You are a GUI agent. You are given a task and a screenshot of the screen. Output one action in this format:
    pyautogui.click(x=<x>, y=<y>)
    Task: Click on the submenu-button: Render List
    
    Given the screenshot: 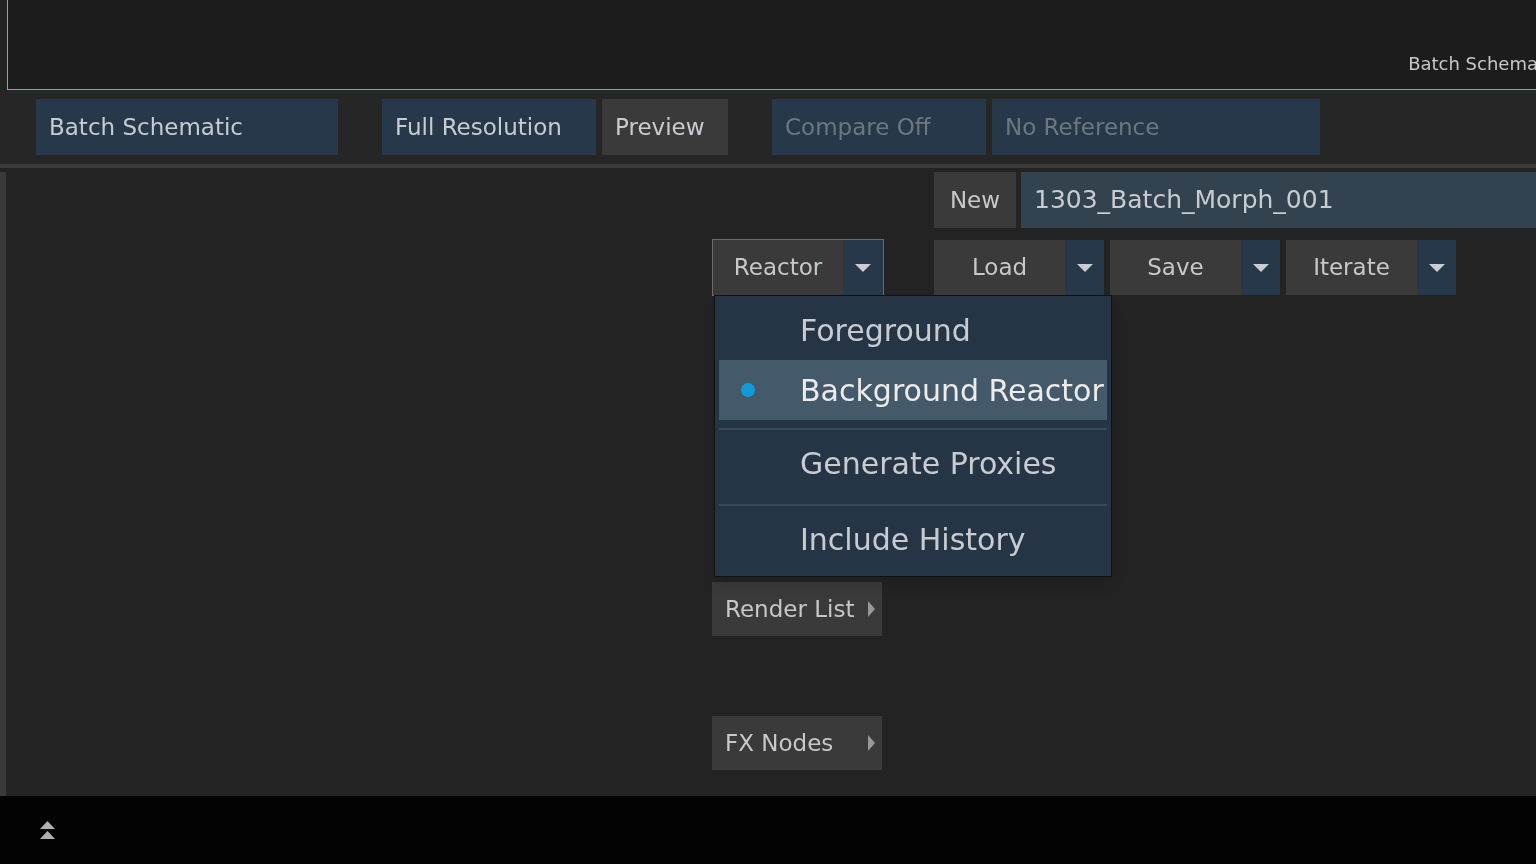 What is the action you would take?
    pyautogui.click(x=797, y=609)
    